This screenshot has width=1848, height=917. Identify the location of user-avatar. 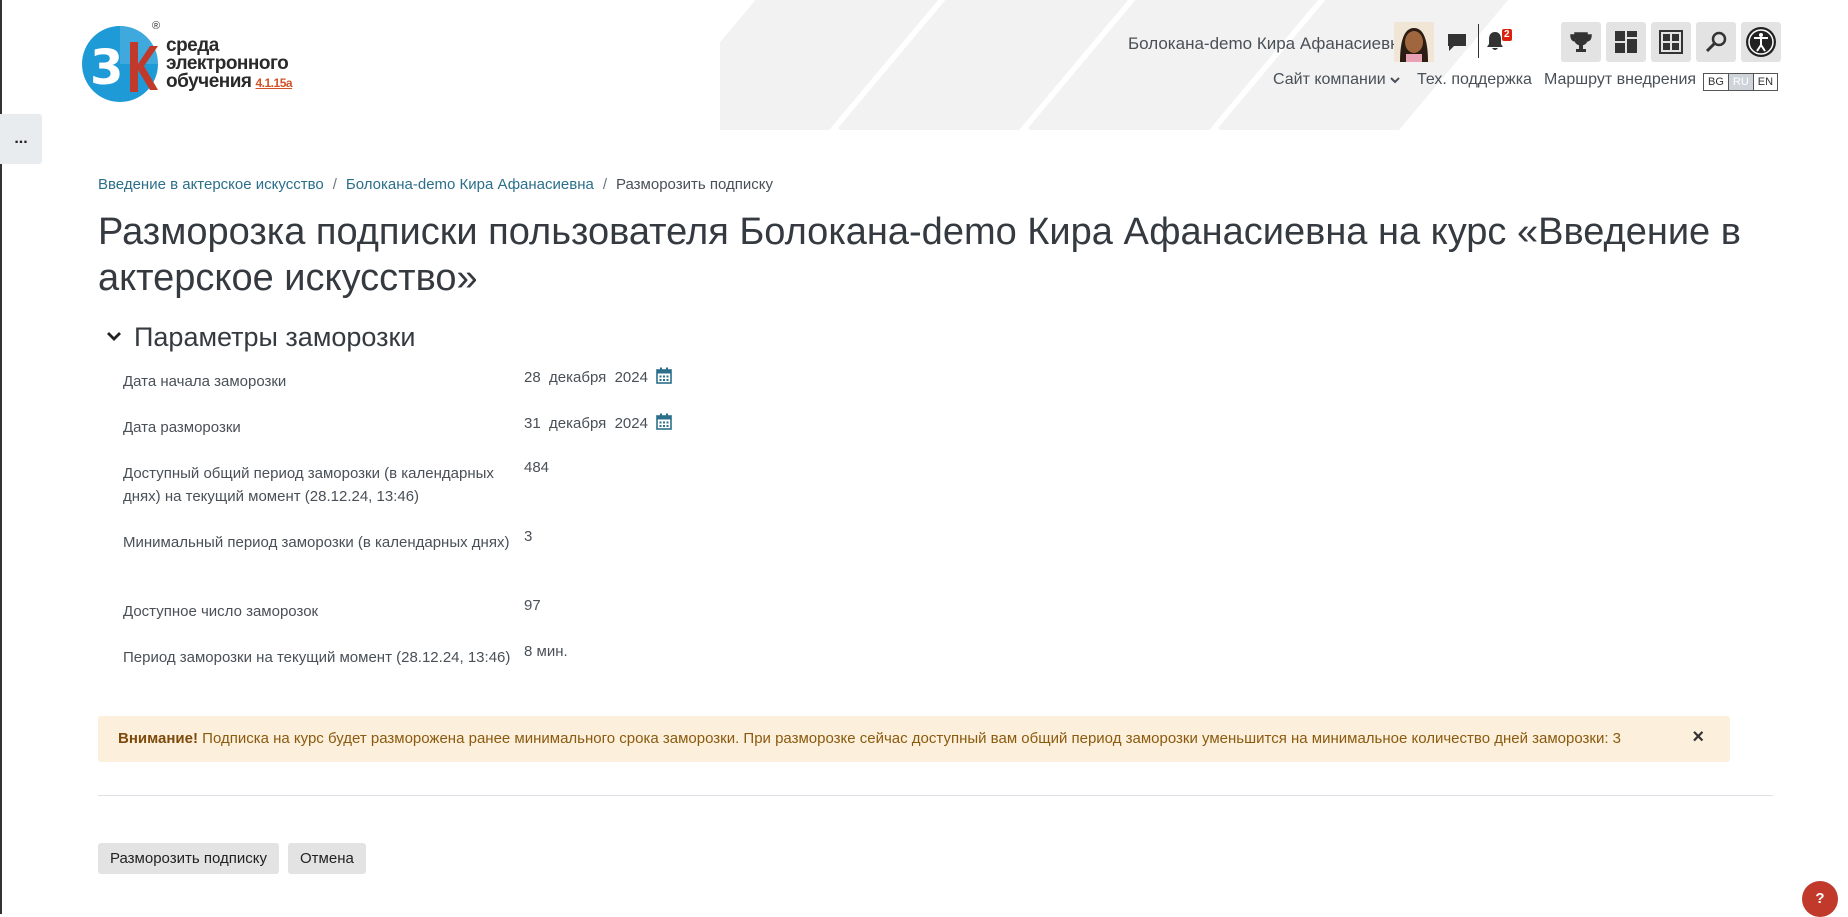
(1414, 42).